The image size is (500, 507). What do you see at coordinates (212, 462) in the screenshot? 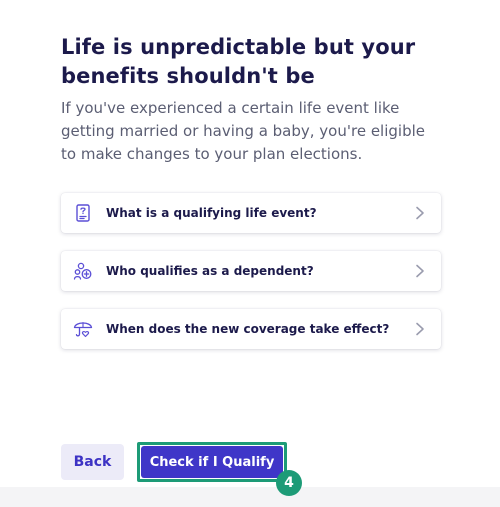
I see `check-if-i-qualify-button: Check if I Qualify` at bounding box center [212, 462].